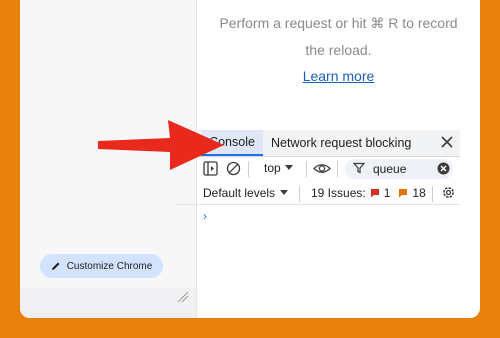  What do you see at coordinates (161, 145) in the screenshot?
I see `red-arrow-annotation` at bounding box center [161, 145].